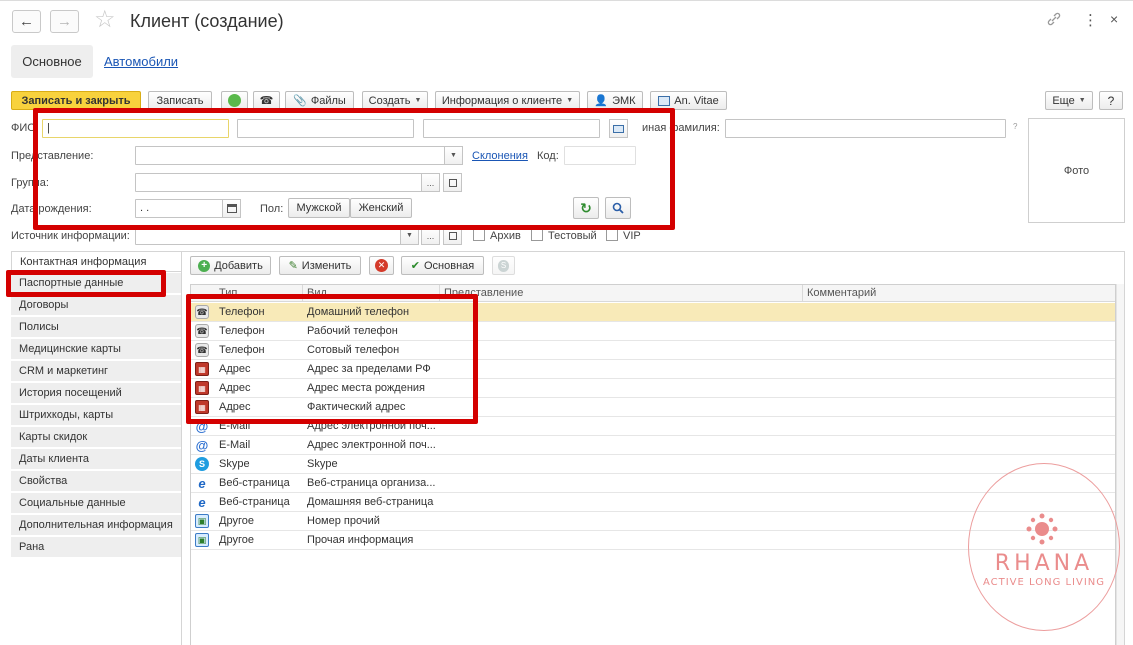 This screenshot has width=1133, height=645. What do you see at coordinates (537, 235) in the screenshot?
I see `test-checkbox` at bounding box center [537, 235].